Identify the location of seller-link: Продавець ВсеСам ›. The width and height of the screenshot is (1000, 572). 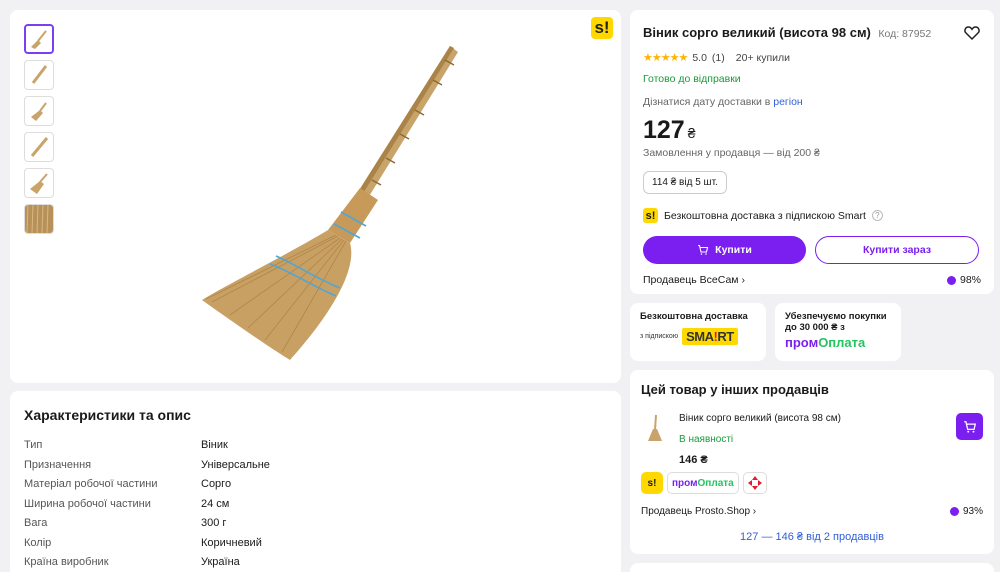
(694, 280).